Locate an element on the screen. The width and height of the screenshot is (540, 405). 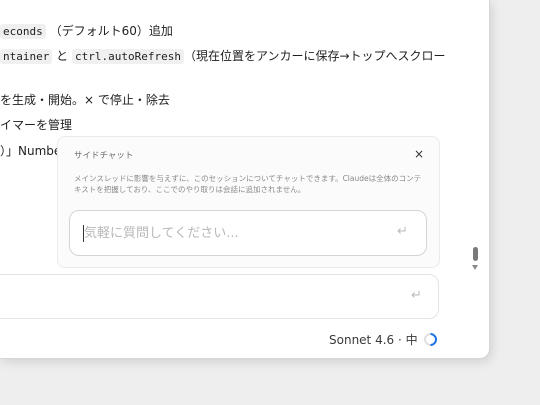
scroll-down-arrow-icon is located at coordinates (475, 267).